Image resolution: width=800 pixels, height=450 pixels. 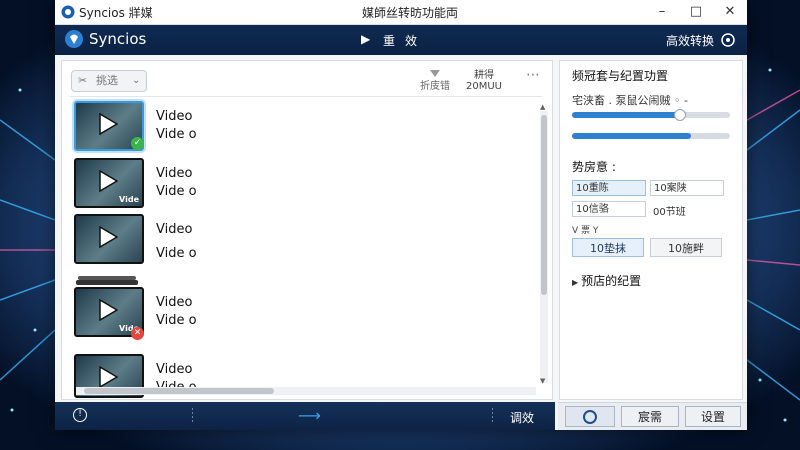 I want to click on option-2: 10案陕, so click(x=687, y=188).